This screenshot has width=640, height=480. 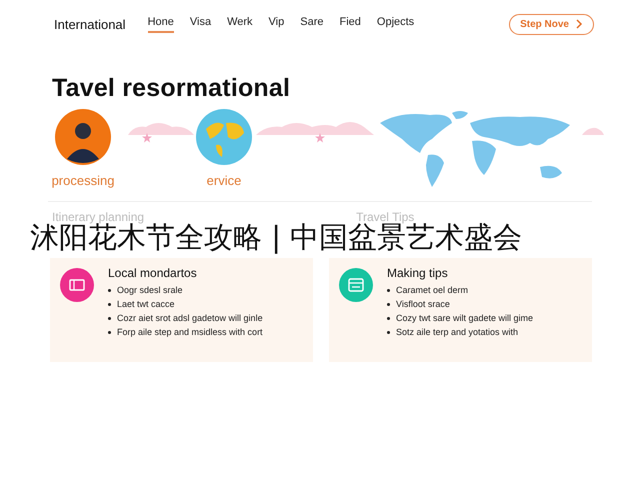 What do you see at coordinates (423, 304) in the screenshot?
I see `list-item: Visfloot srace` at bounding box center [423, 304].